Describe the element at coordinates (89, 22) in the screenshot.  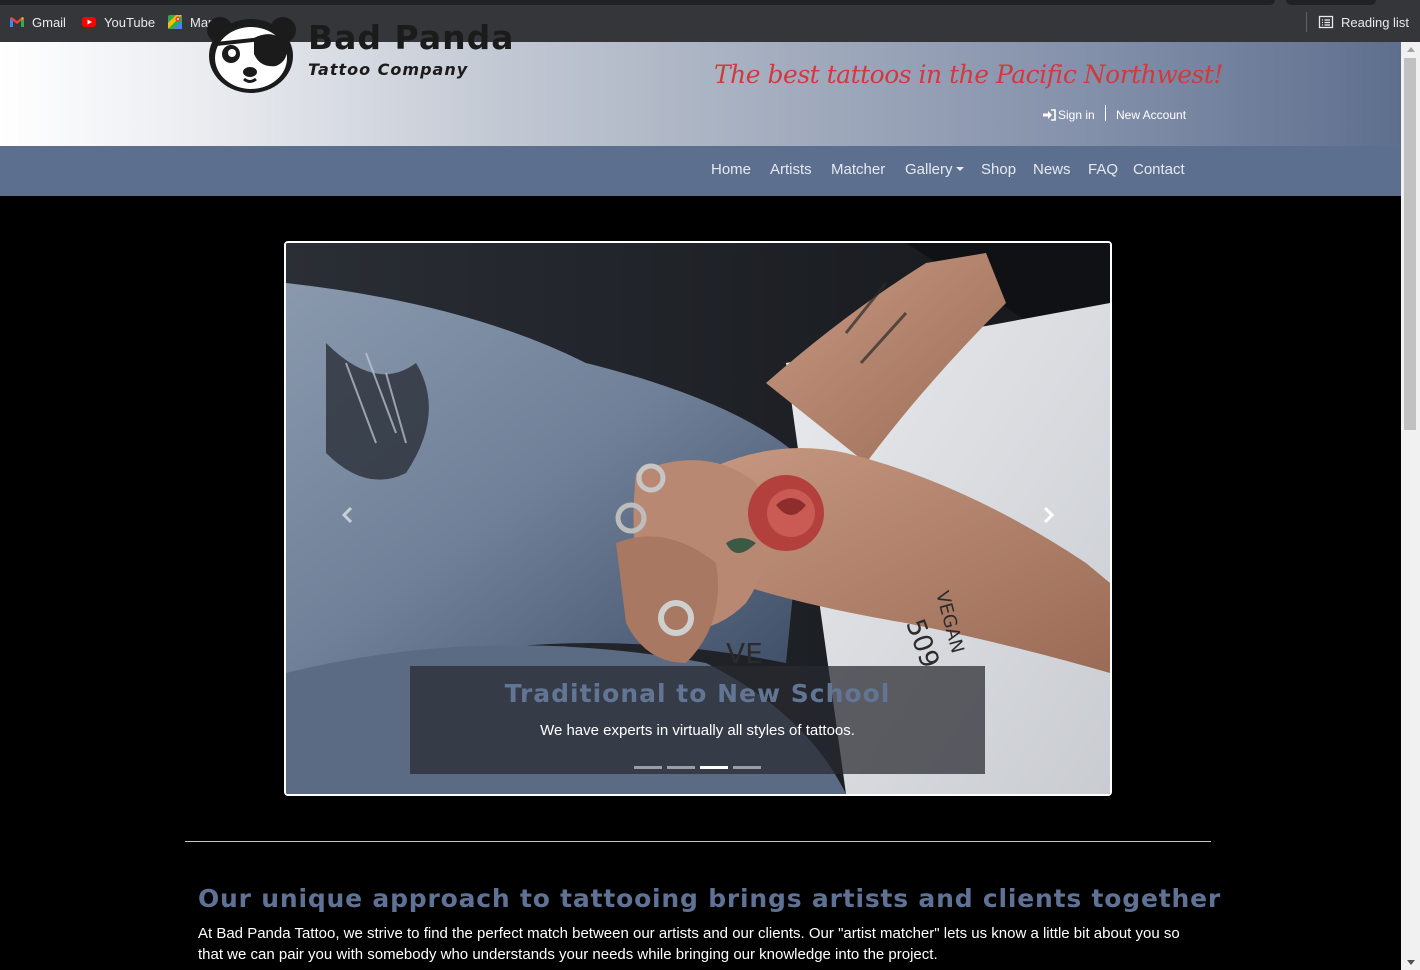
I see `youtube-icon` at that location.